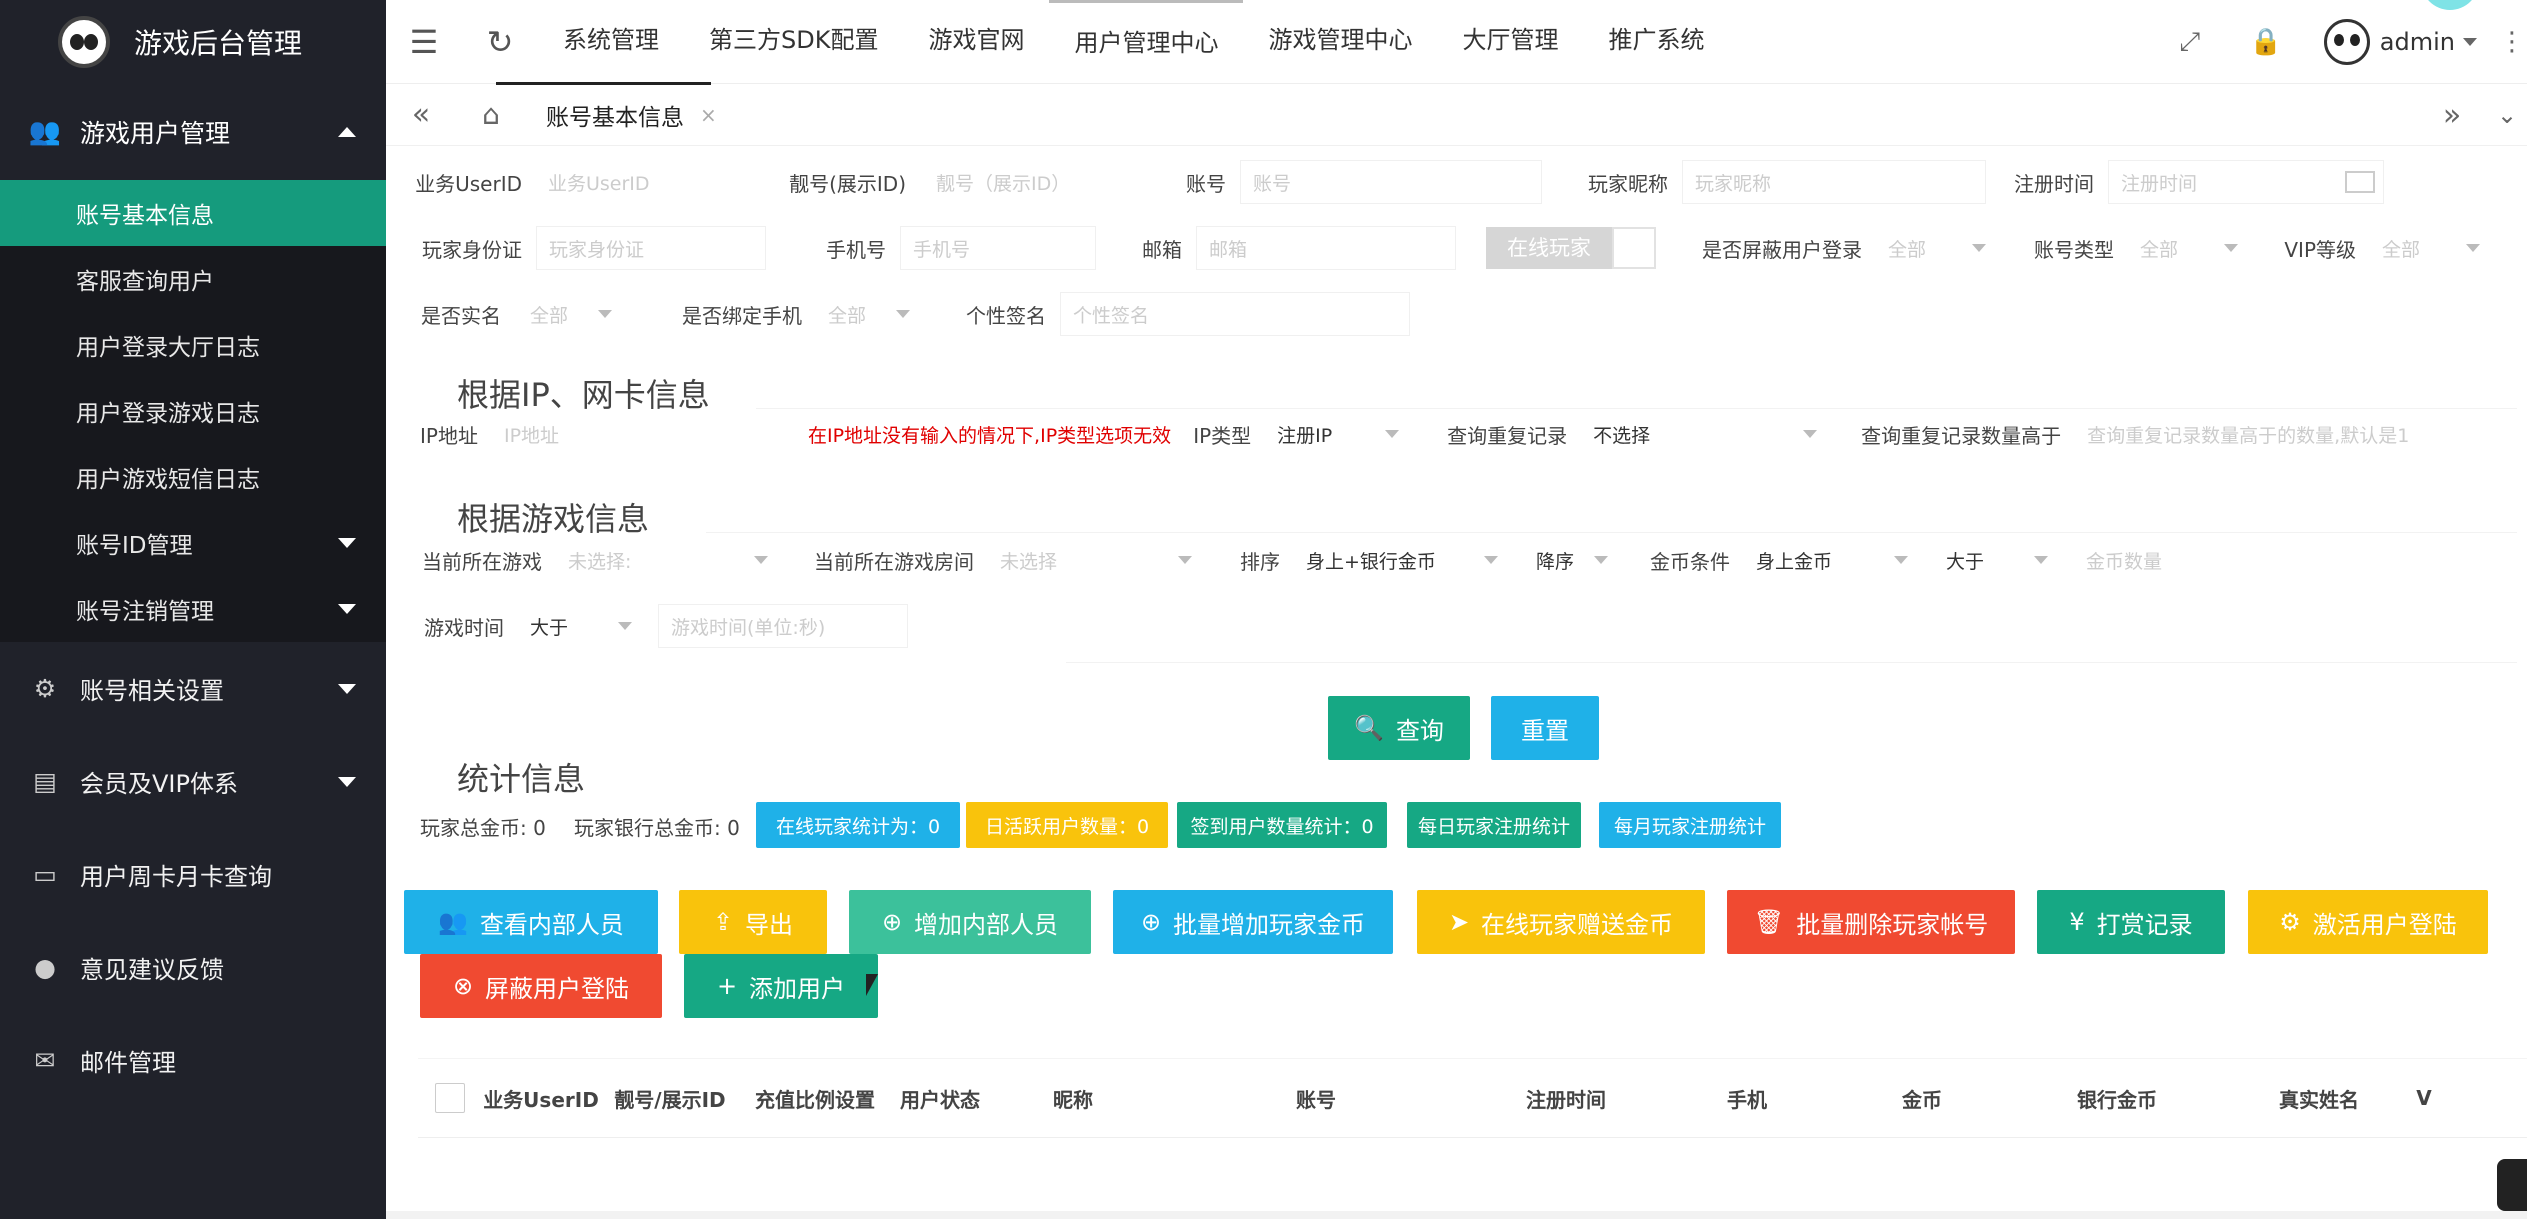 The image size is (2527, 1219). What do you see at coordinates (1834, 182) in the screenshot?
I see `nickname-input: 玩家昵称` at bounding box center [1834, 182].